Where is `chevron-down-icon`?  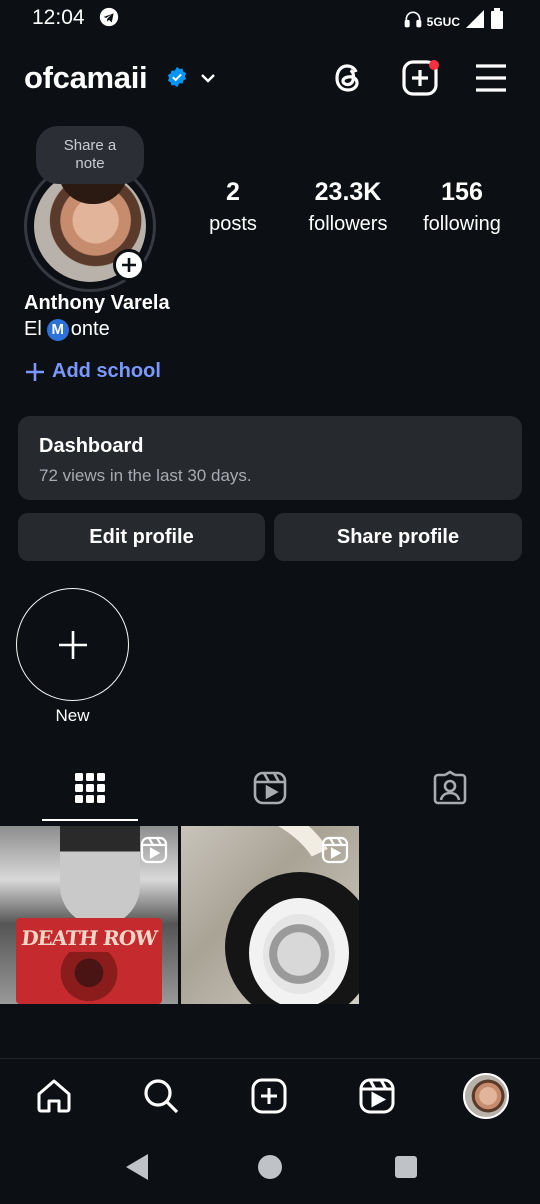
chevron-down-icon is located at coordinates (208, 80).